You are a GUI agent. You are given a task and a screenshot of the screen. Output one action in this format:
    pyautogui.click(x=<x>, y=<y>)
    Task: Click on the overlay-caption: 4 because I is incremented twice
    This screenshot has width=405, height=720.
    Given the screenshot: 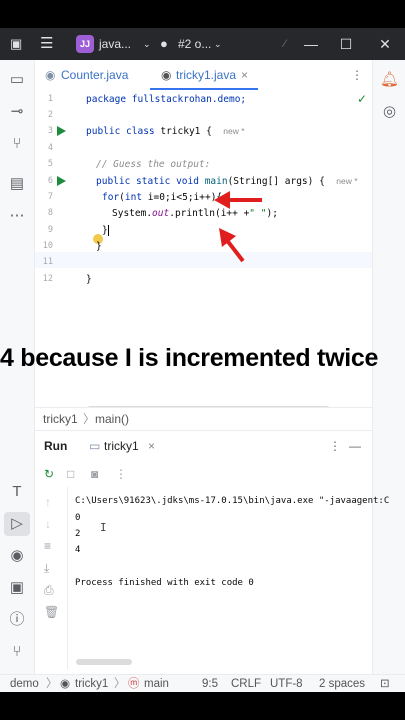 What is the action you would take?
    pyautogui.click(x=189, y=358)
    